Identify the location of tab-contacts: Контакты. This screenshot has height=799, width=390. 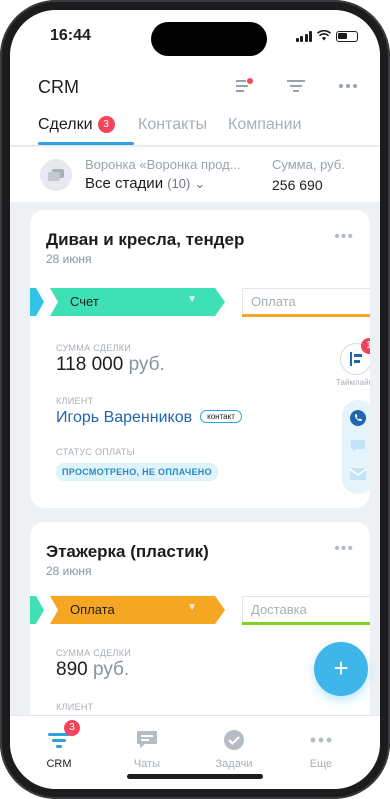
(172, 125).